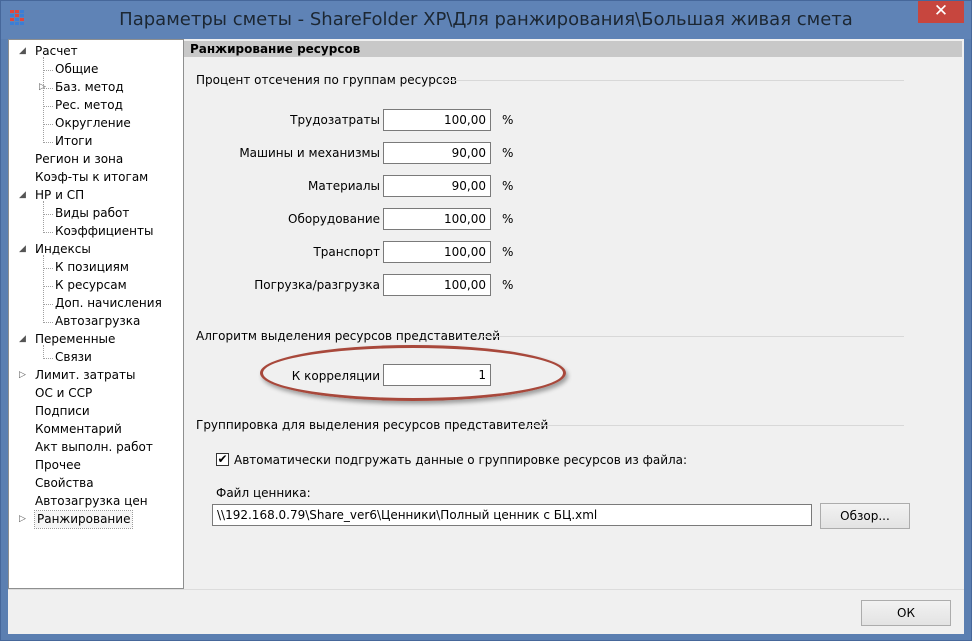 The image size is (972, 641). Describe the element at coordinates (89, 87) in the screenshot. I see `tree-item: Баз. метод` at that location.